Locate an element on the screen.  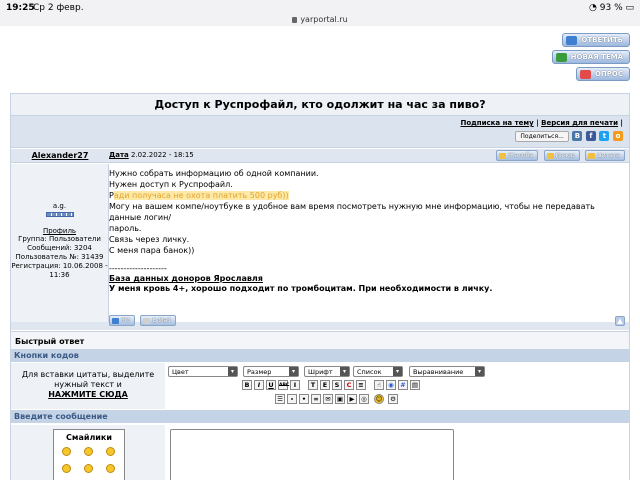
ignore-button: Игнор is located at coordinates (561, 155).